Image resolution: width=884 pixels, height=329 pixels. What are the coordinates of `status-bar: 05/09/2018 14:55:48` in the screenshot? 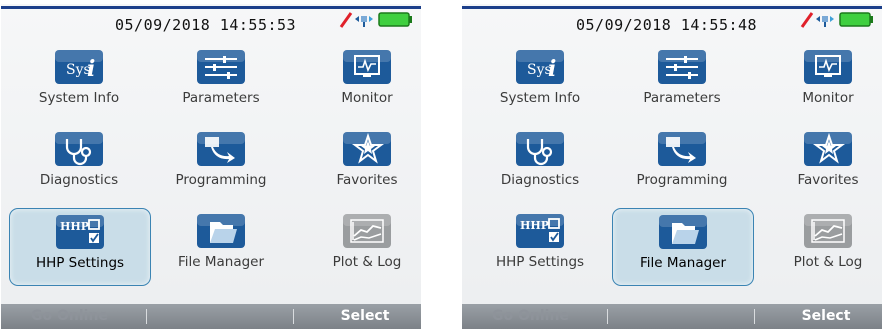 It's located at (672, 22).